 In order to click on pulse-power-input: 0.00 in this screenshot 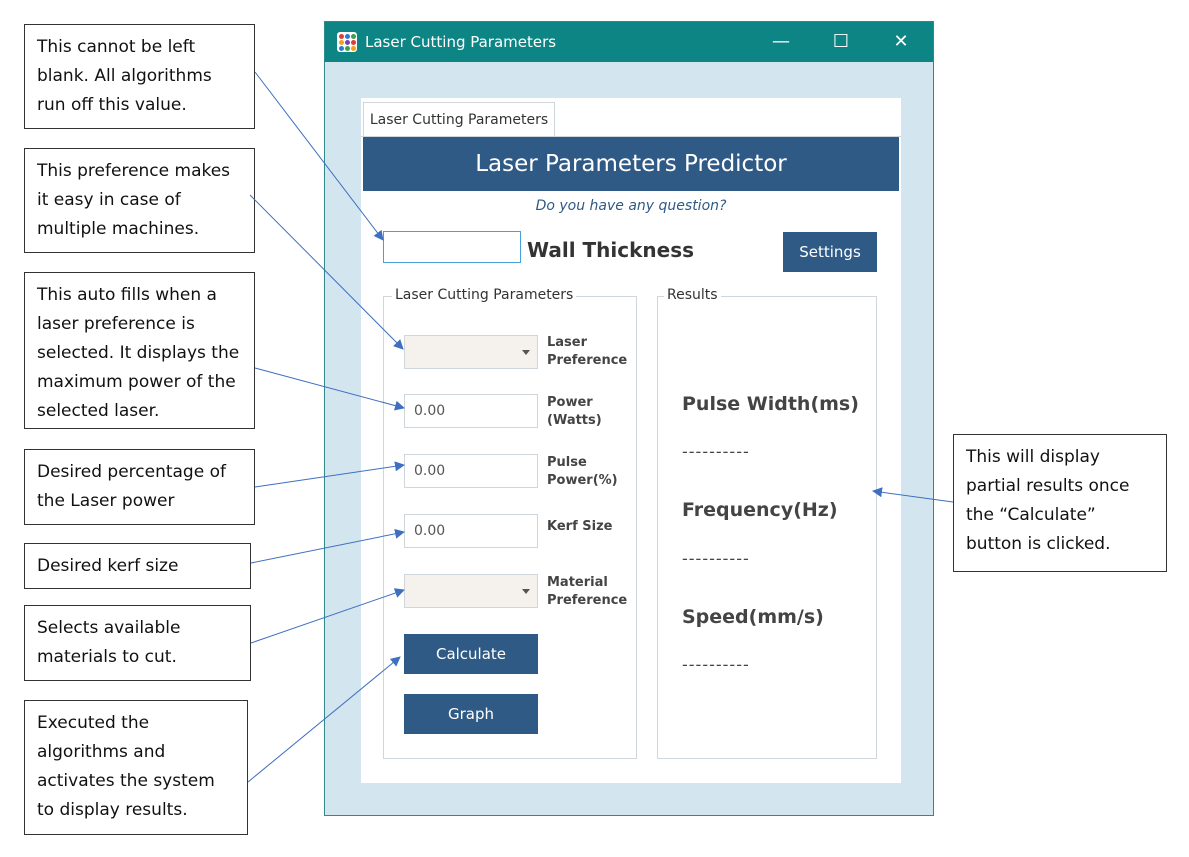, I will do `click(471, 471)`.